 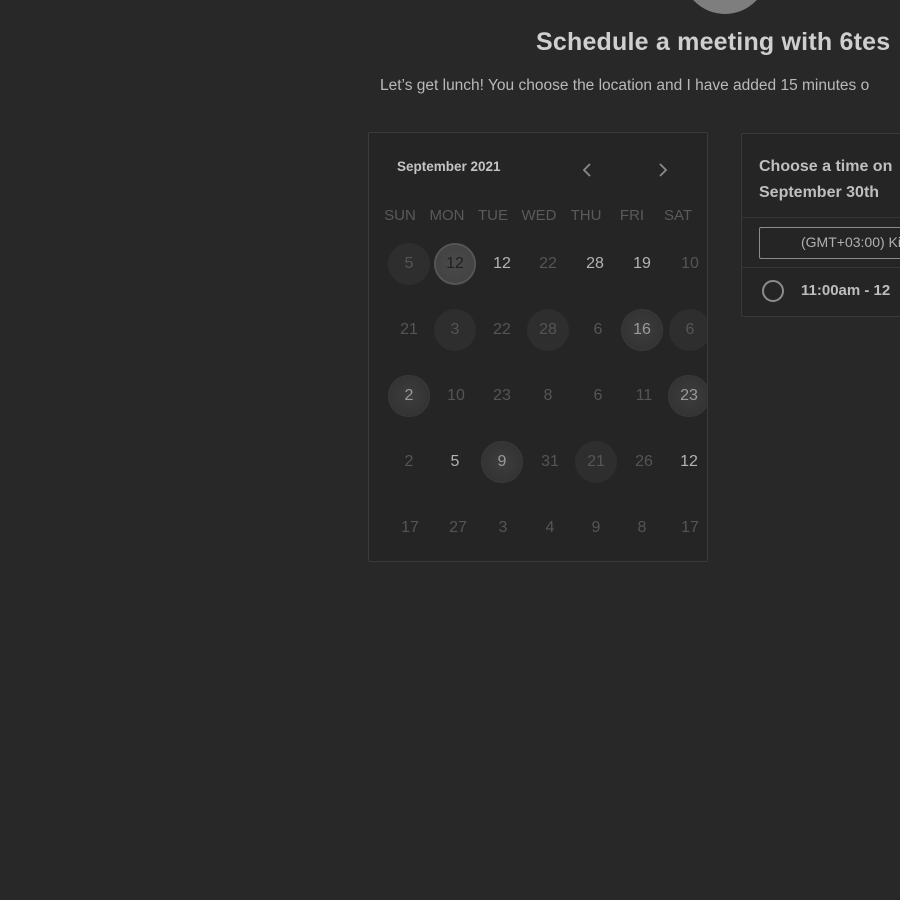 What do you see at coordinates (773, 291) in the screenshot?
I see `radio-button` at bounding box center [773, 291].